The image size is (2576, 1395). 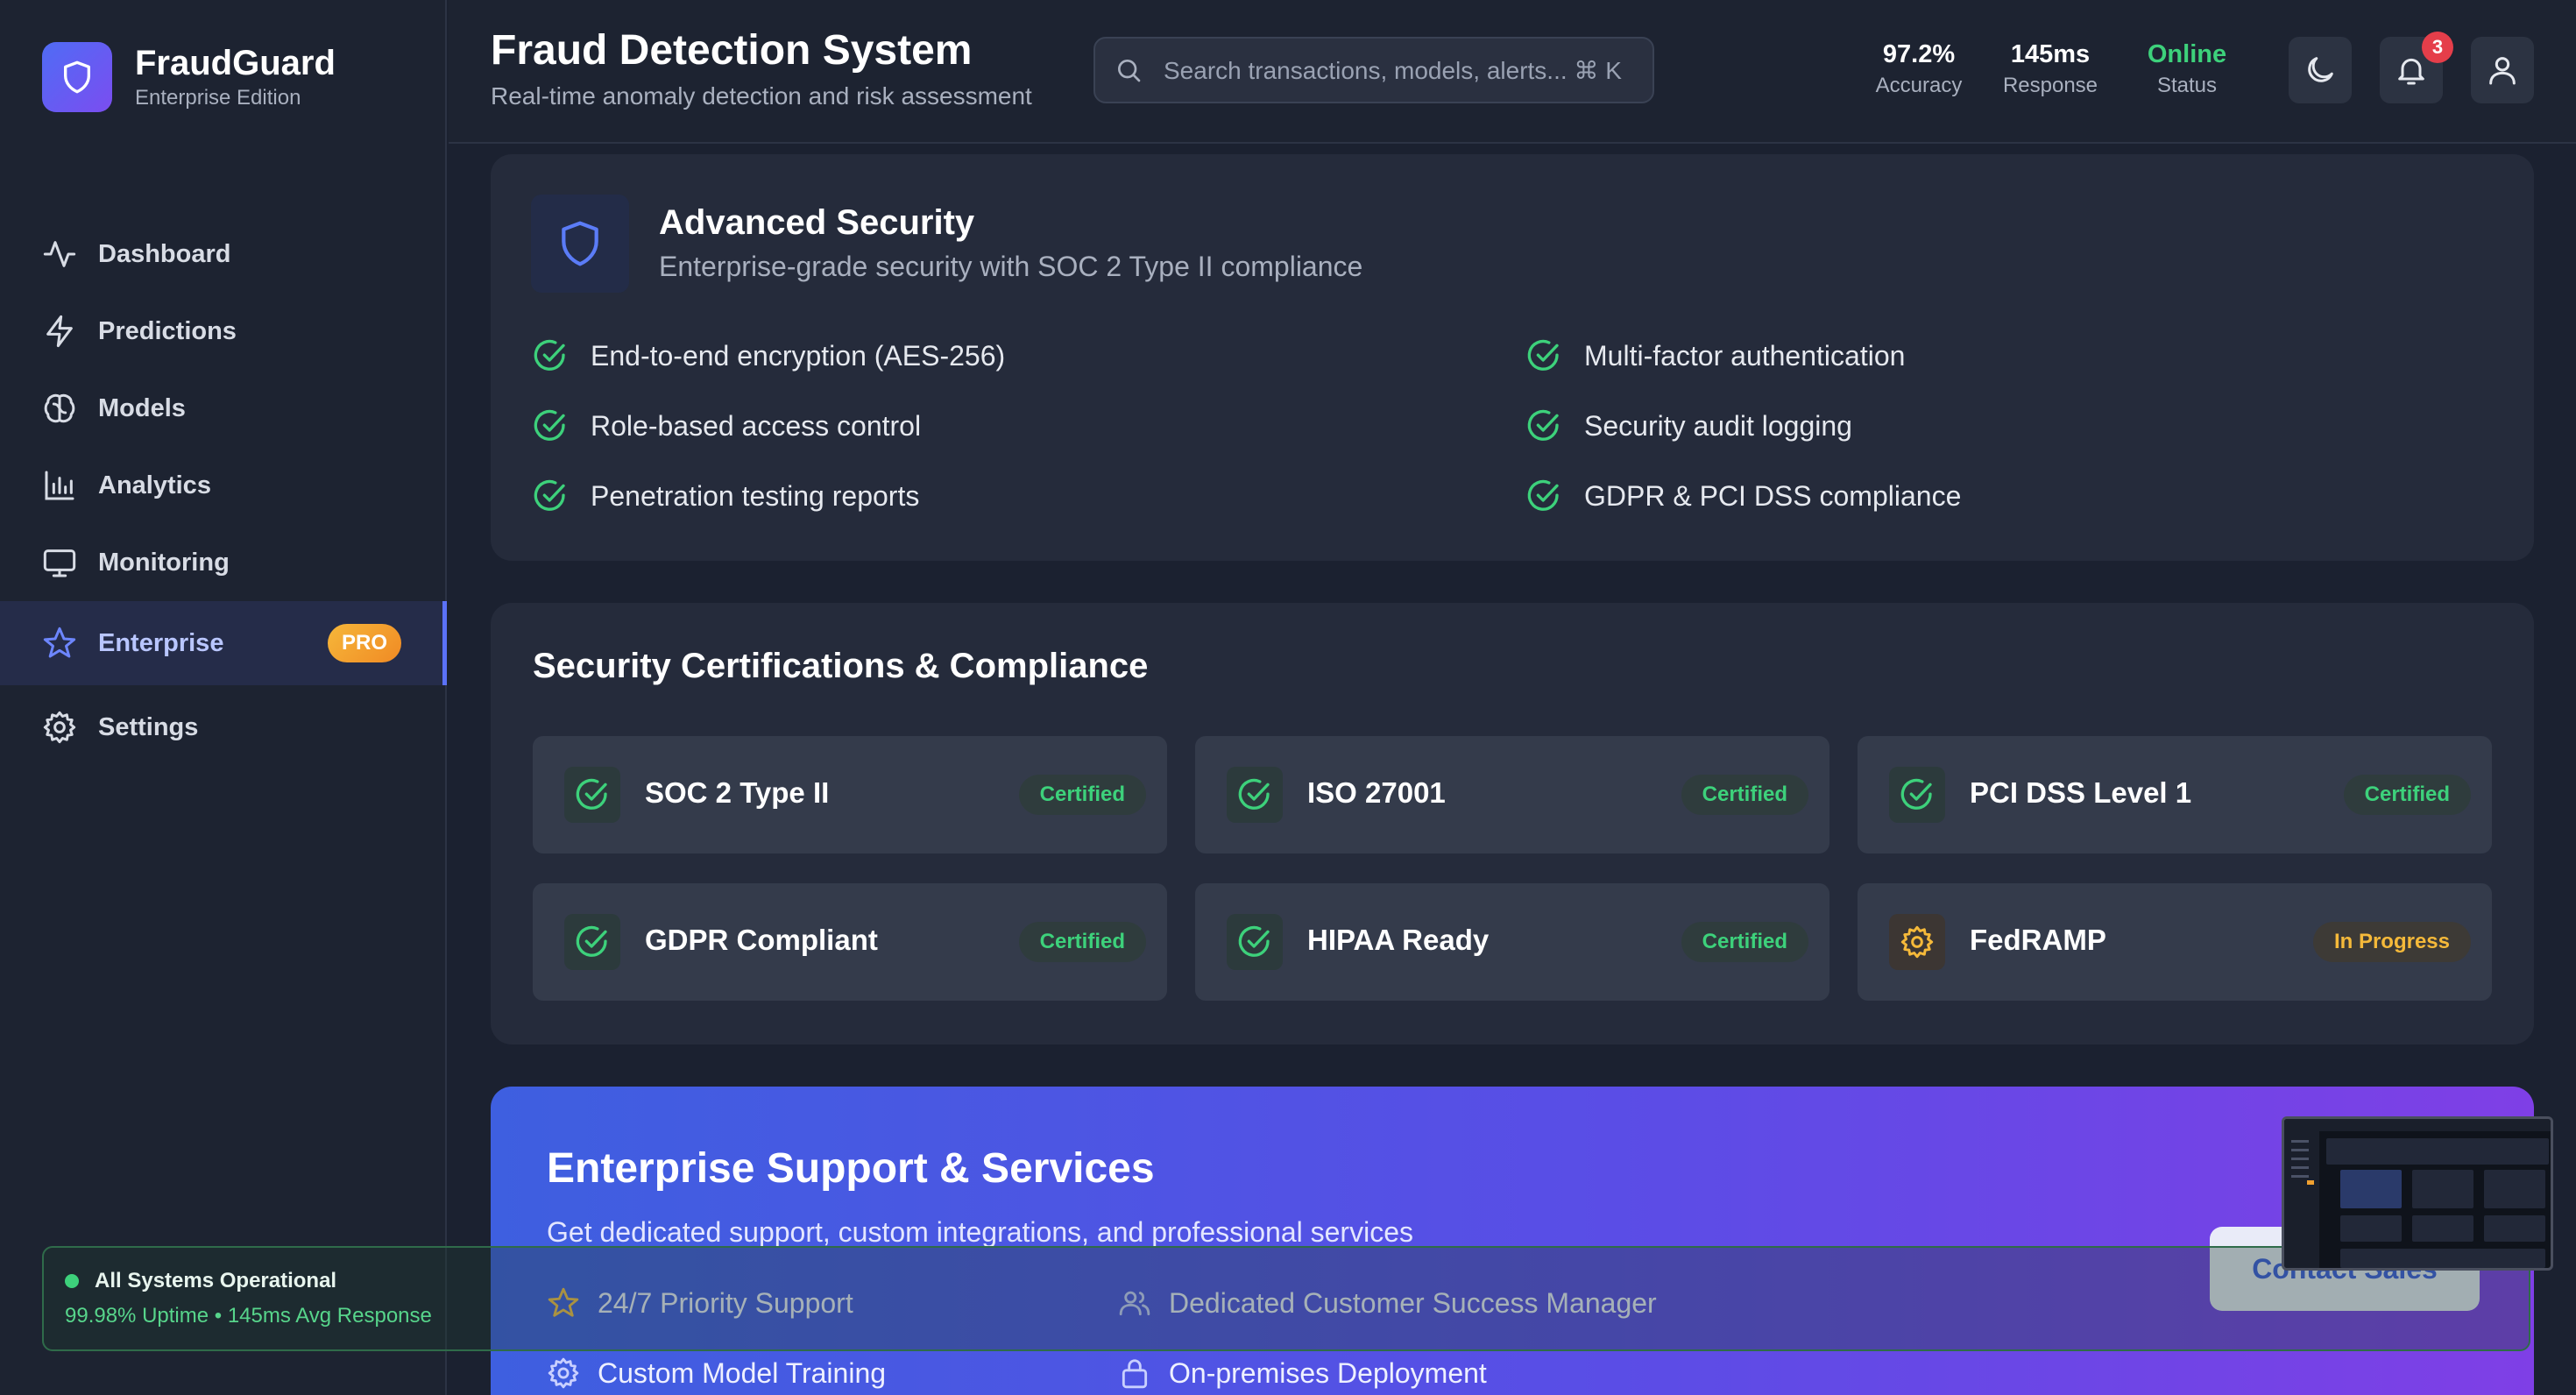 What do you see at coordinates (1398, 940) in the screenshot?
I see `certification-name: HIPAA Ready` at bounding box center [1398, 940].